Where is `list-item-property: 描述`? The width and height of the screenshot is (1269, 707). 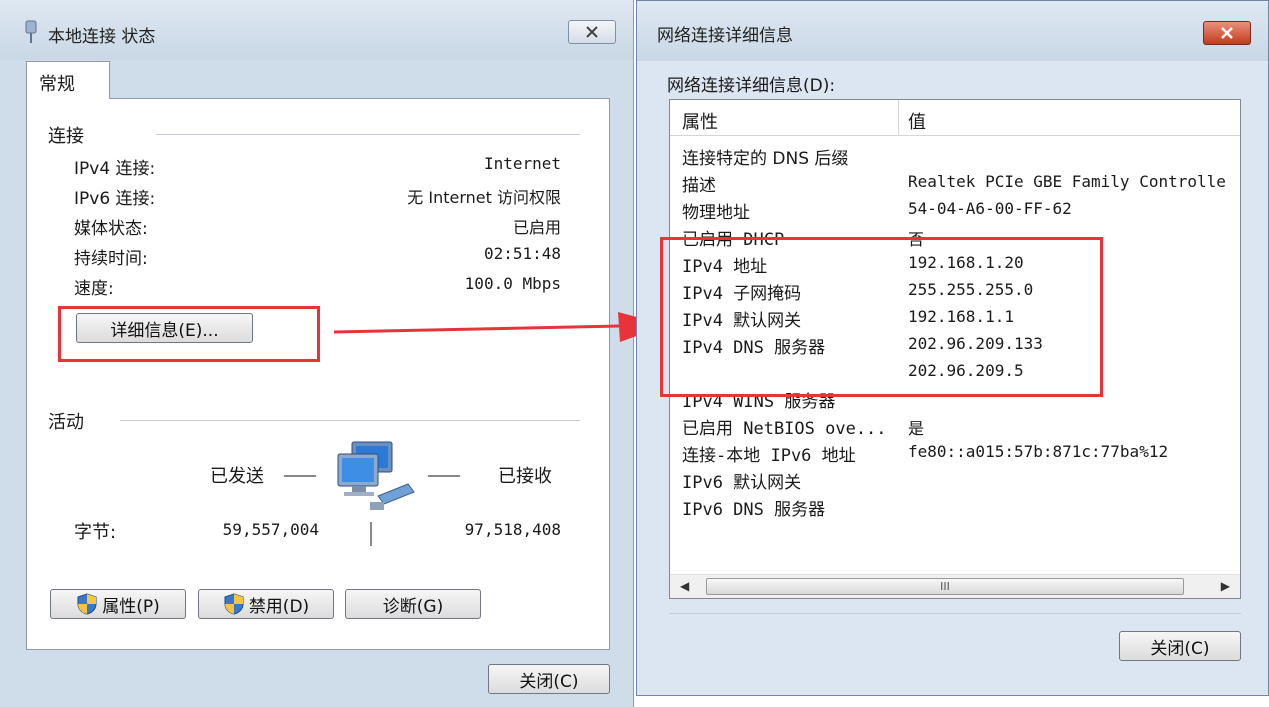
list-item-property: 描述 is located at coordinates (699, 186).